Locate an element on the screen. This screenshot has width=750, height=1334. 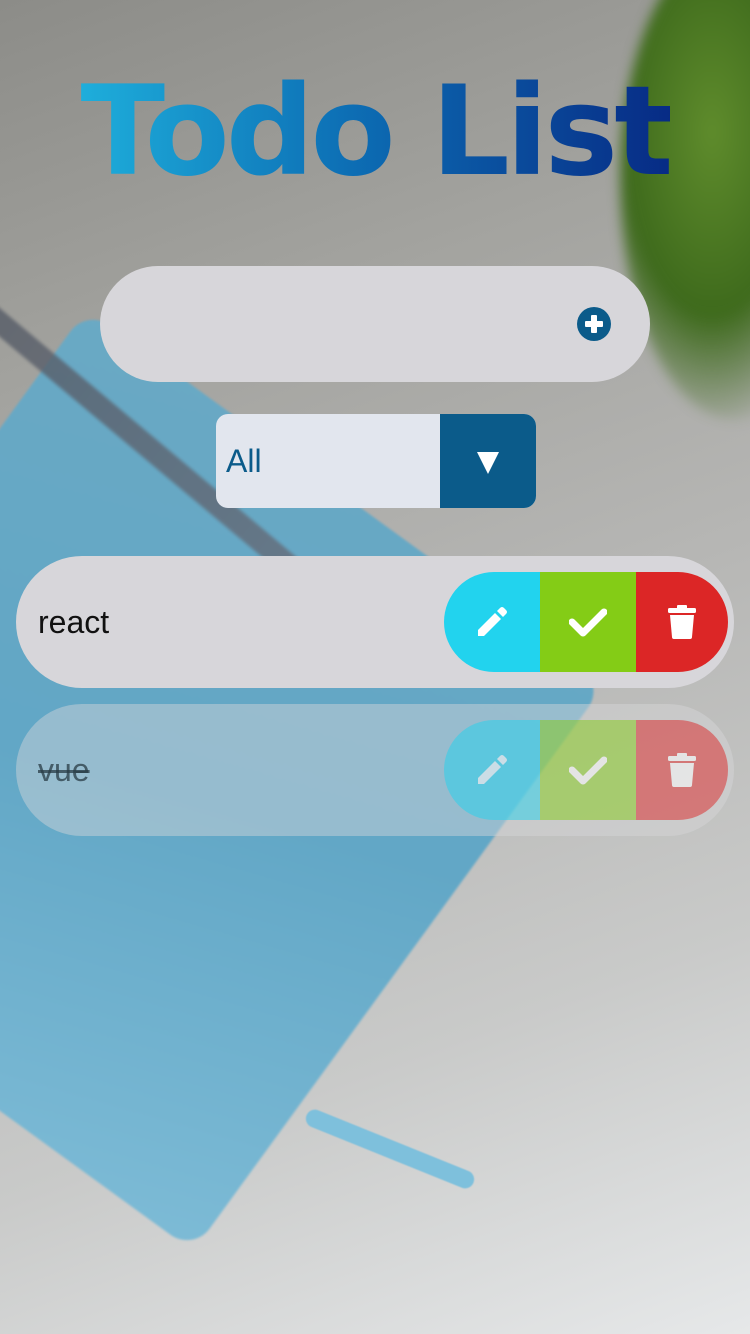
todo-item: vue is located at coordinates (375, 770).